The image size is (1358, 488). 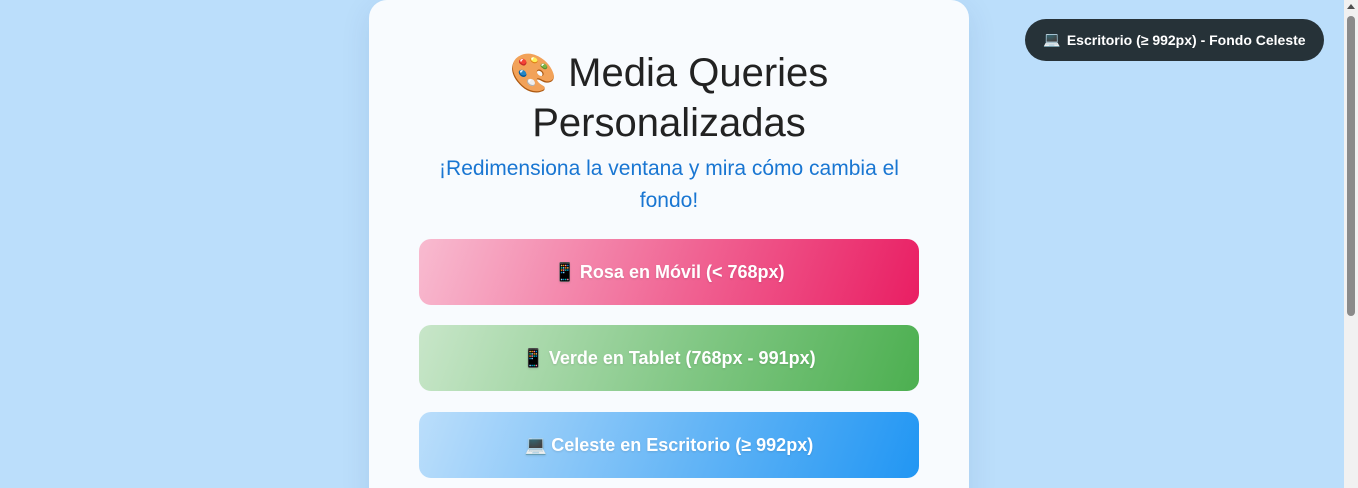 I want to click on page-title: 🎨 Media Queries Personalizadas, so click(x=669, y=98).